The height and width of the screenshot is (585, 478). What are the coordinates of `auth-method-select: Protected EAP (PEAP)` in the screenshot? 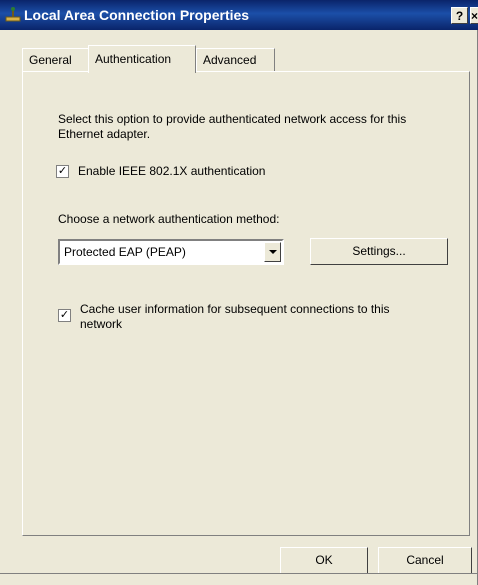 It's located at (171, 252).